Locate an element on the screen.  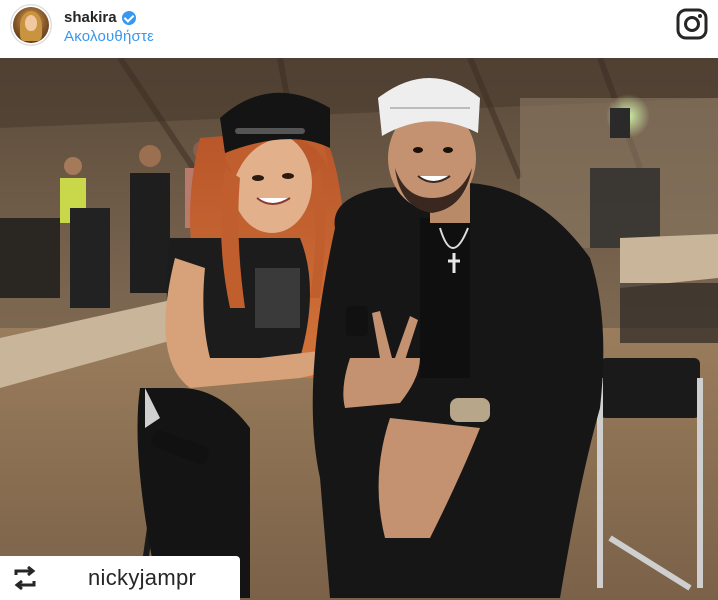
instagram-icon is located at coordinates (692, 24).